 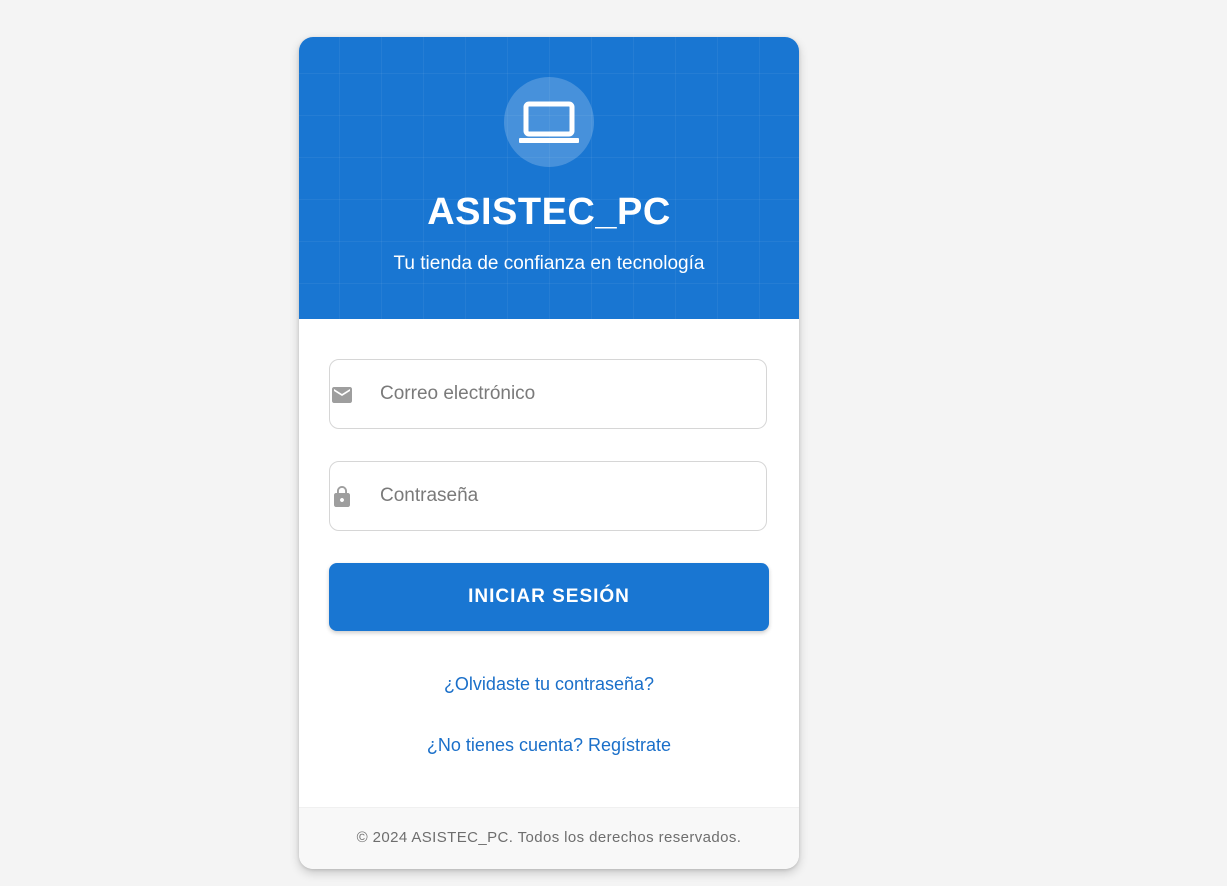 I want to click on email-field, so click(x=548, y=394).